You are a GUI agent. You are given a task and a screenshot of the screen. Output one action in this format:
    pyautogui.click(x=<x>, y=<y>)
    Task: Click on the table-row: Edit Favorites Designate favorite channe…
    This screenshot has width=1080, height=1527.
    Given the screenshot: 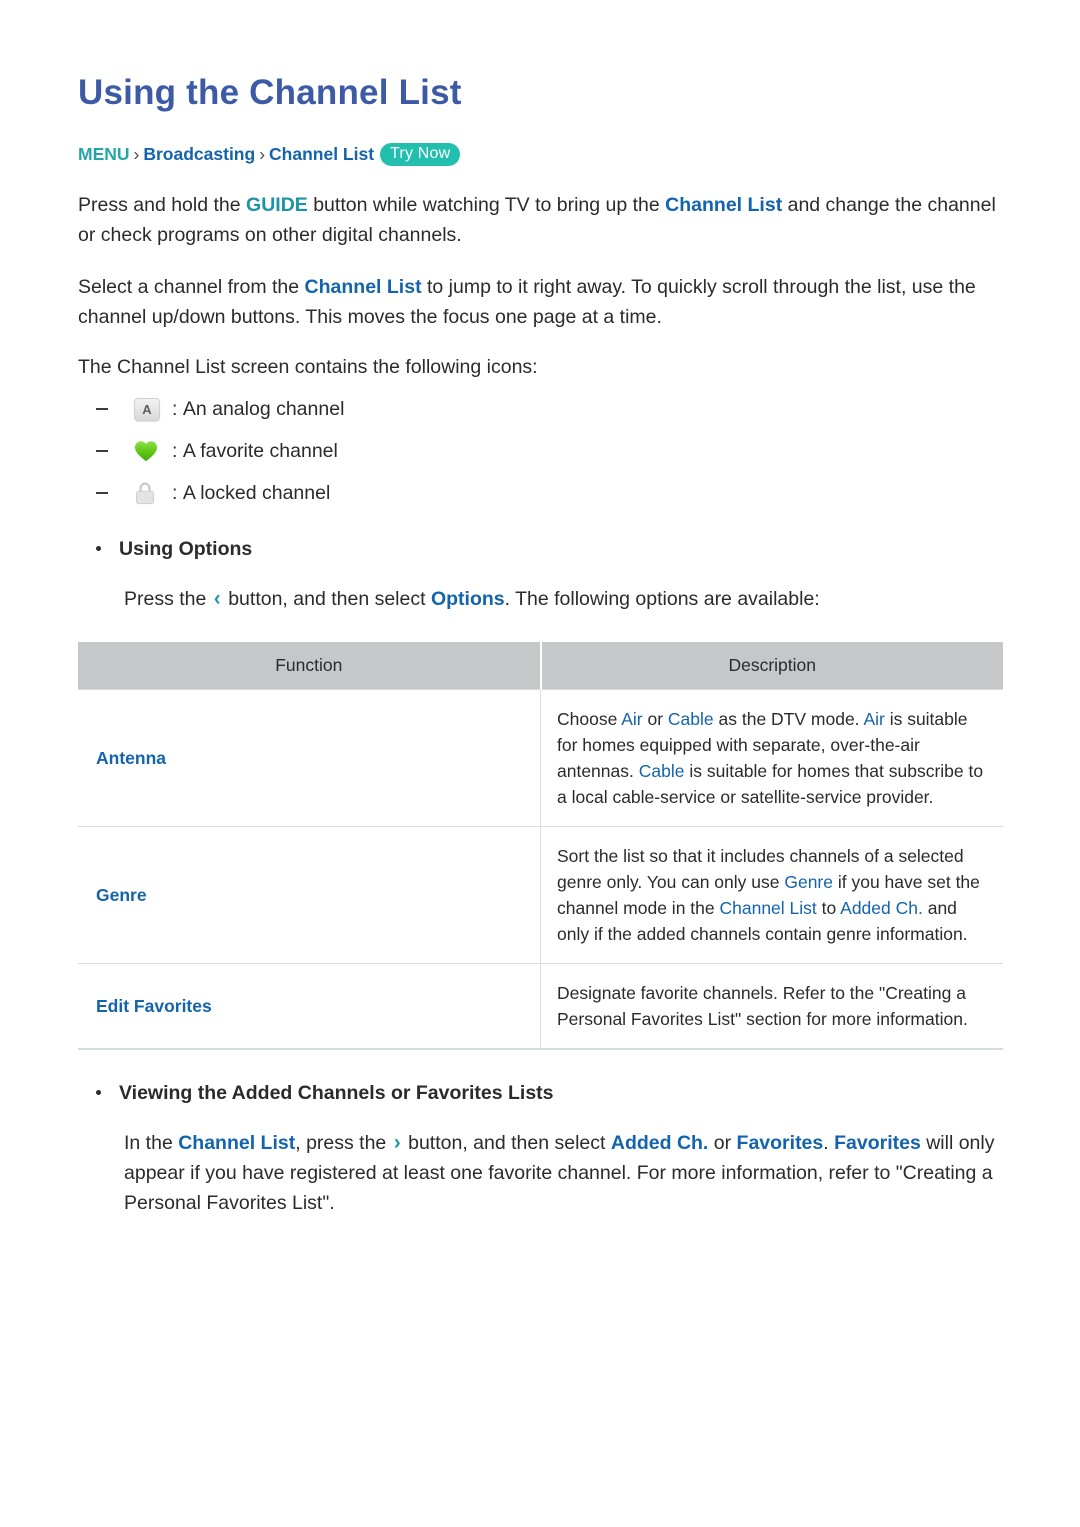 What is the action you would take?
    pyautogui.click(x=540, y=1007)
    